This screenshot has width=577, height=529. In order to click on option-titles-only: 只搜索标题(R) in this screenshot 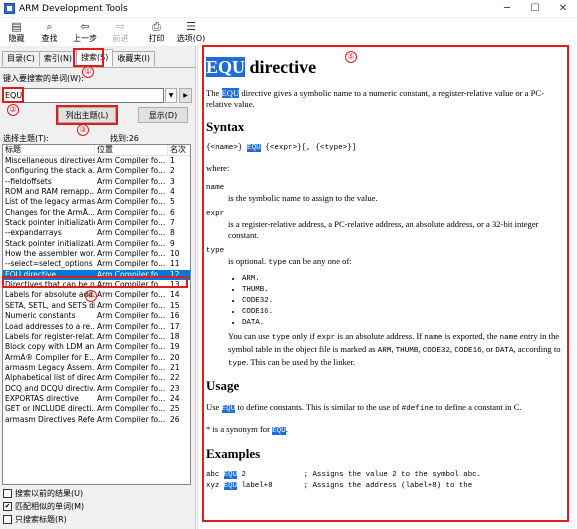, I will do `click(43, 519)`.